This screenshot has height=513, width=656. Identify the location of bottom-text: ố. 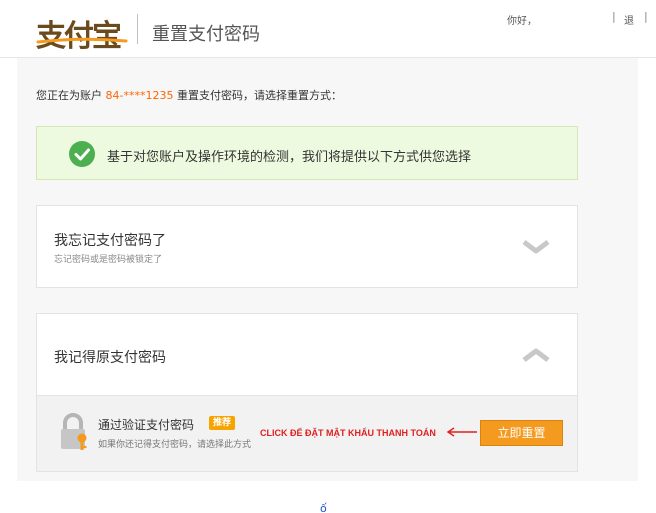
(323, 507).